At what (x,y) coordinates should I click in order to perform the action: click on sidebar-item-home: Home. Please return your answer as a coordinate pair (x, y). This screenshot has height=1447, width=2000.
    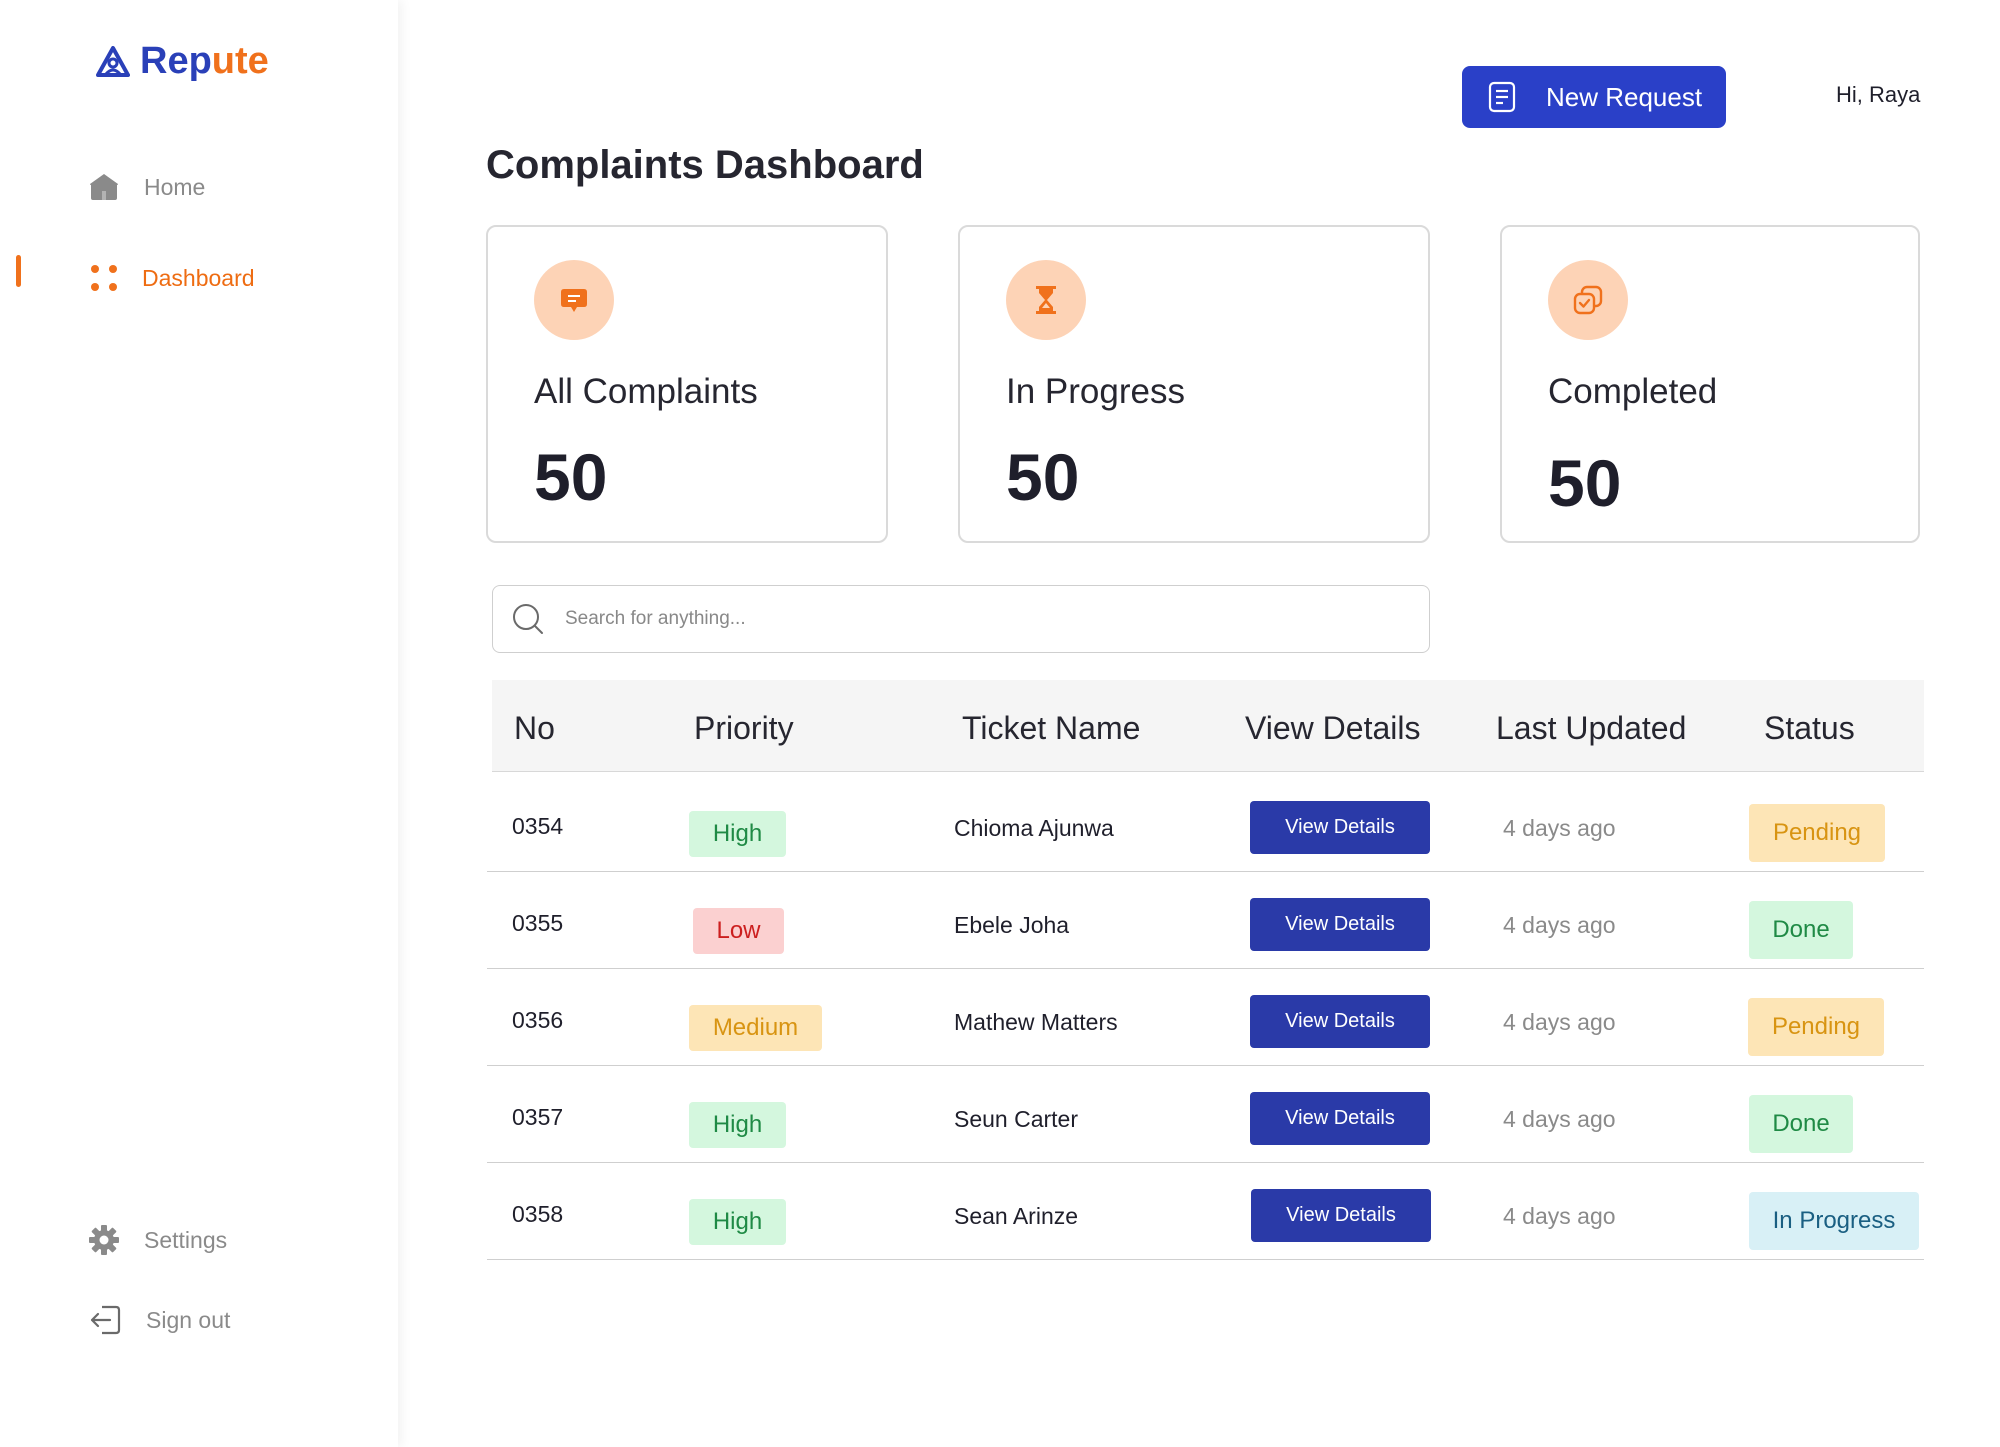
    Looking at the image, I should click on (146, 187).